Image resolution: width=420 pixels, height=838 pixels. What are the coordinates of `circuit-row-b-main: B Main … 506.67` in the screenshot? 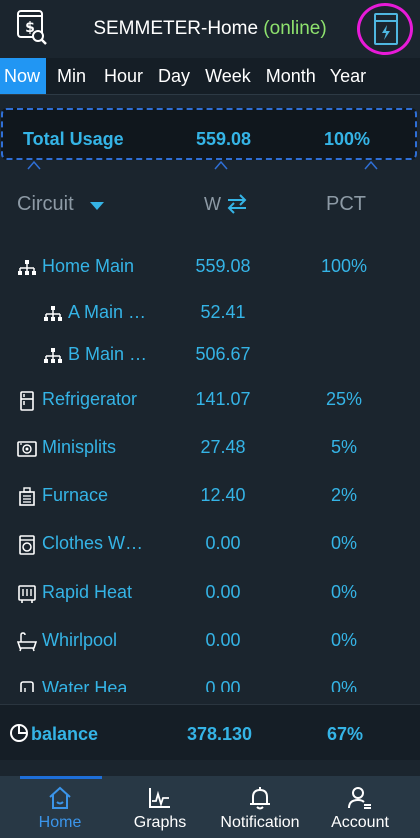 It's located at (210, 355).